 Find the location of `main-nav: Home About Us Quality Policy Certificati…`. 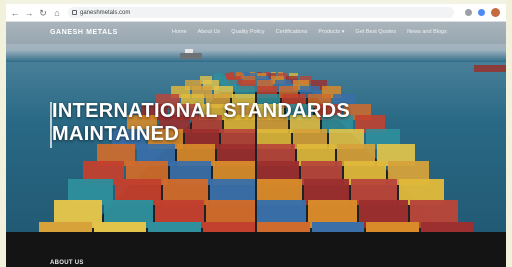

main-nav: Home About Us Quality Policy Certificati… is located at coordinates (309, 32).